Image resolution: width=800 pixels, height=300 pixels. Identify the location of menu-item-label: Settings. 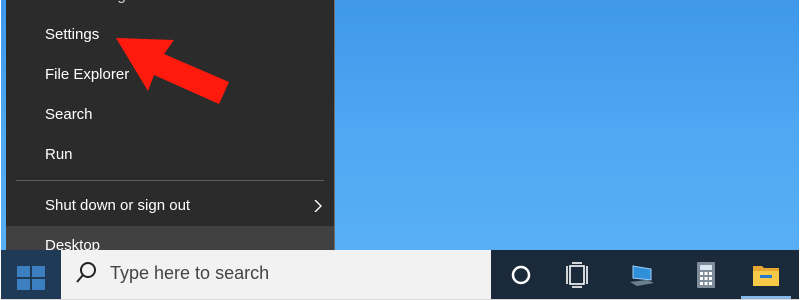
(72, 34).